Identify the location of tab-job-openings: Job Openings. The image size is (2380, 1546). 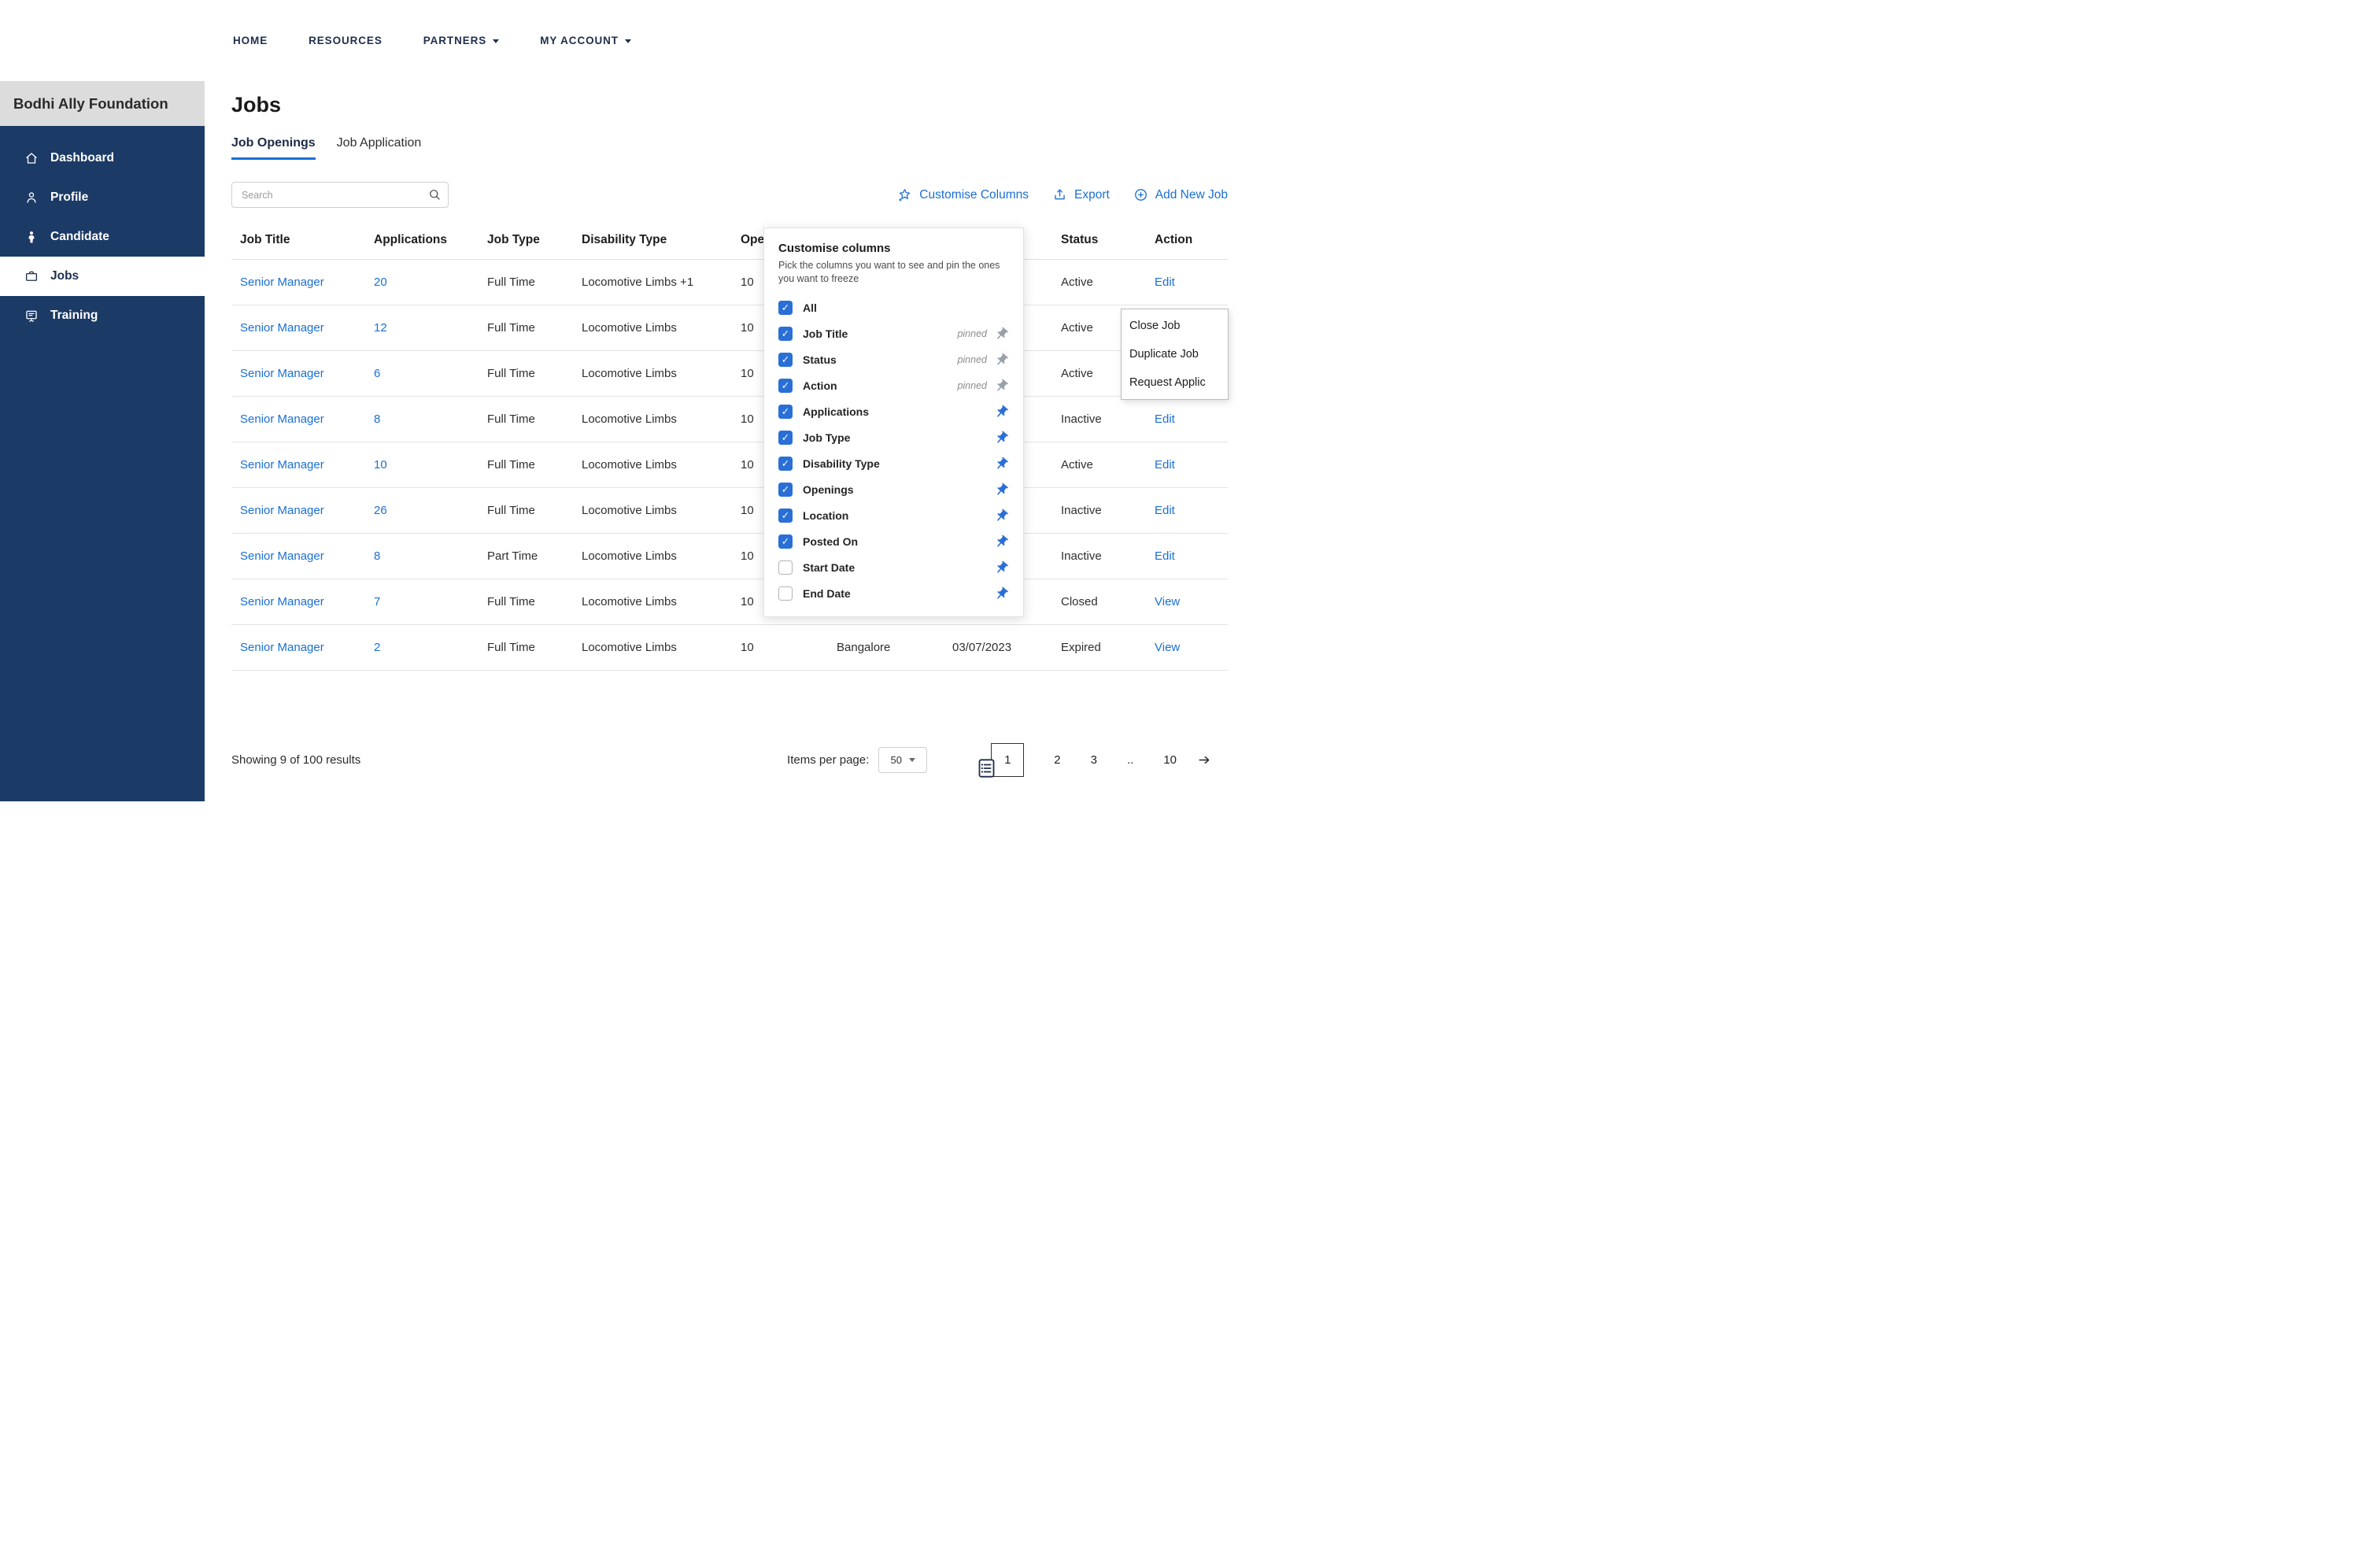
(273, 148).